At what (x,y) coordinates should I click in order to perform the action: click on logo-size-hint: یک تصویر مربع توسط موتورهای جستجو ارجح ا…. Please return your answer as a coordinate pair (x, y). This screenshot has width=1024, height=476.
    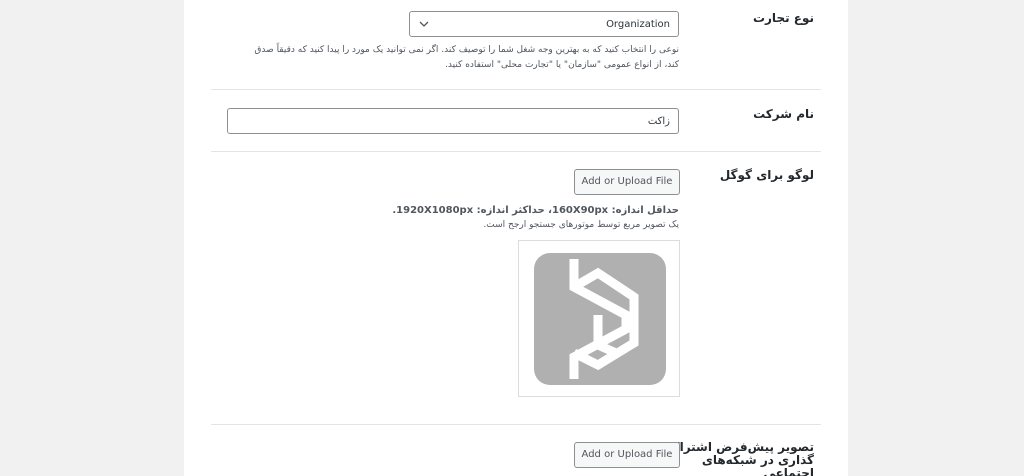
    Looking at the image, I should click on (581, 225).